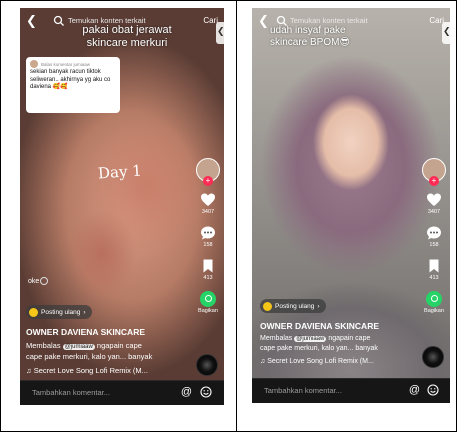 The image size is (457, 432). What do you see at coordinates (66, 64) in the screenshot?
I see `reply-sticker-title: Balas komentar jumiaaw` at bounding box center [66, 64].